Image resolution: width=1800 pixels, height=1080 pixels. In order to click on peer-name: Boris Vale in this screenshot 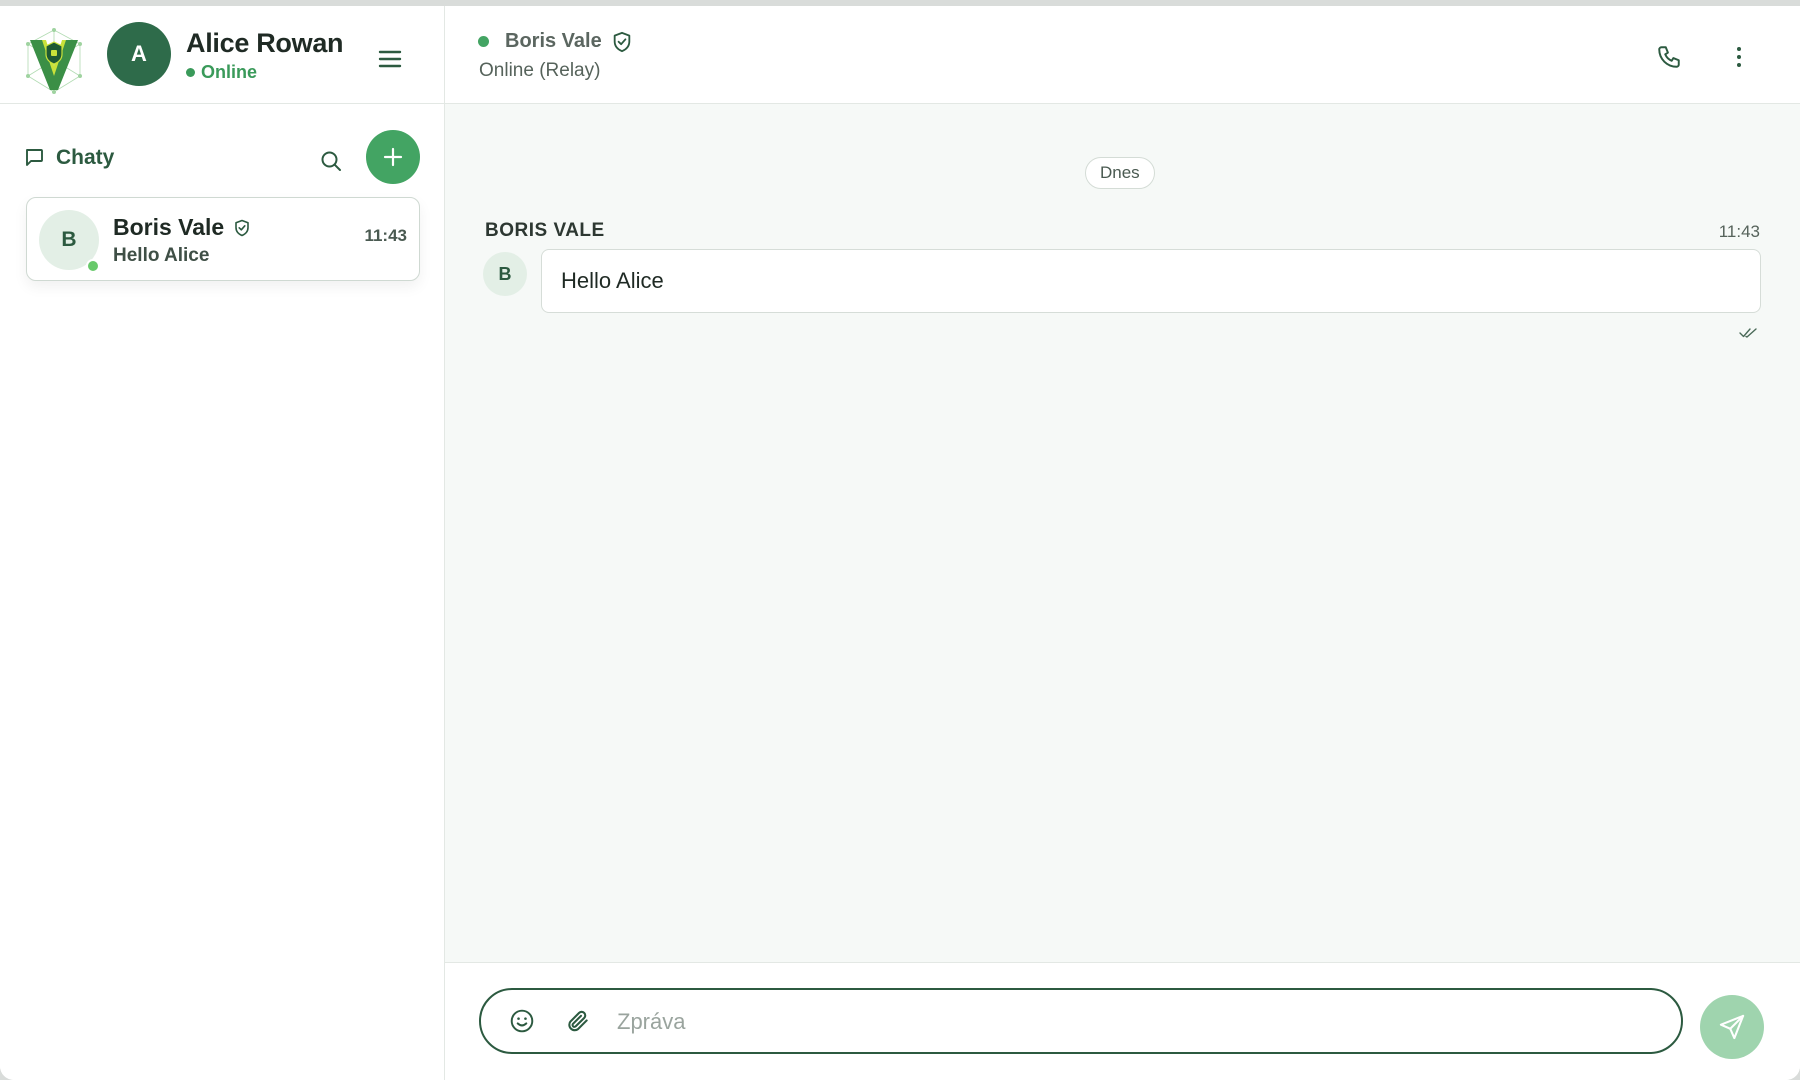, I will do `click(553, 41)`.